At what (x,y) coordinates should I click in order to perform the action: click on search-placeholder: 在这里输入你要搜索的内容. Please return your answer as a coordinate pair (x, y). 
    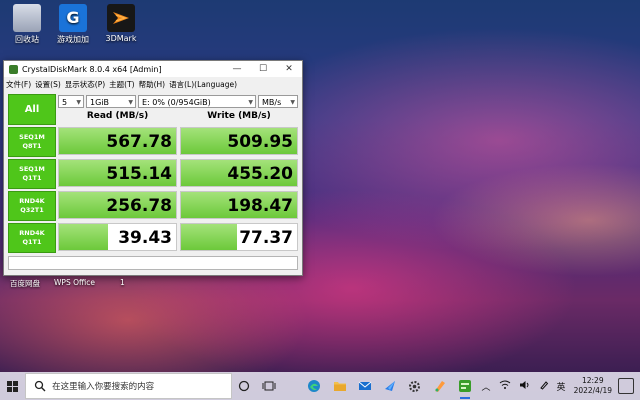
    Looking at the image, I should click on (103, 387).